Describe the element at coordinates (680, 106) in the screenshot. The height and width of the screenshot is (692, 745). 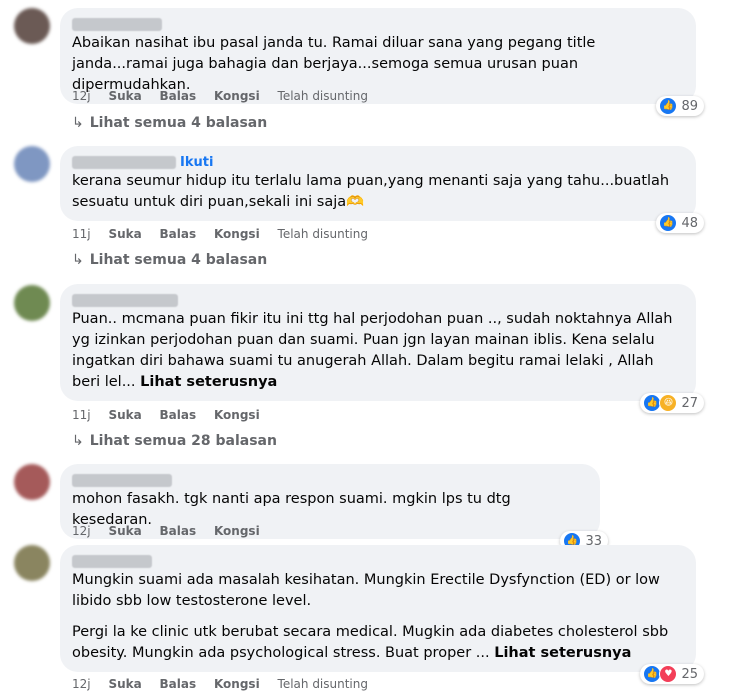
I see `reaction-summary: 👍 89` at that location.